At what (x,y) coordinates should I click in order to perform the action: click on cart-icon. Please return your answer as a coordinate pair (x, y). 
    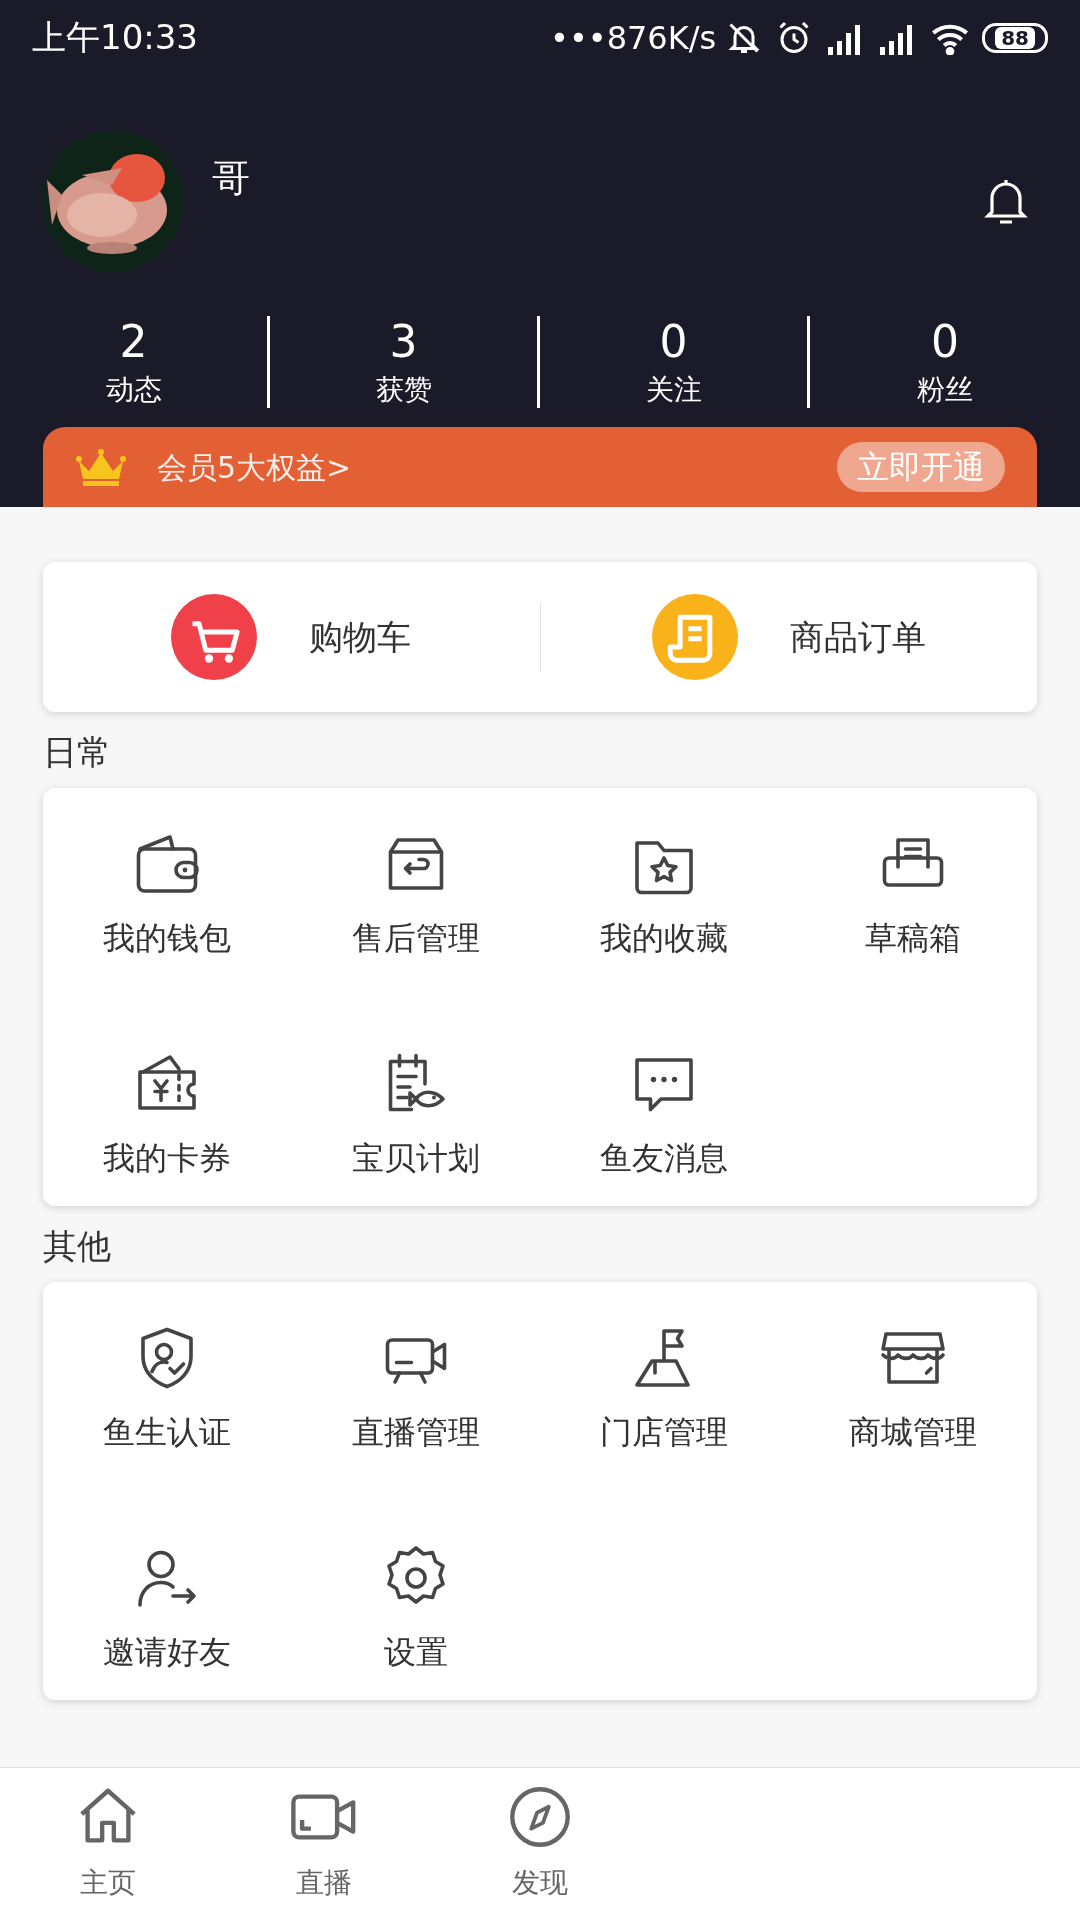
    Looking at the image, I should click on (214, 637).